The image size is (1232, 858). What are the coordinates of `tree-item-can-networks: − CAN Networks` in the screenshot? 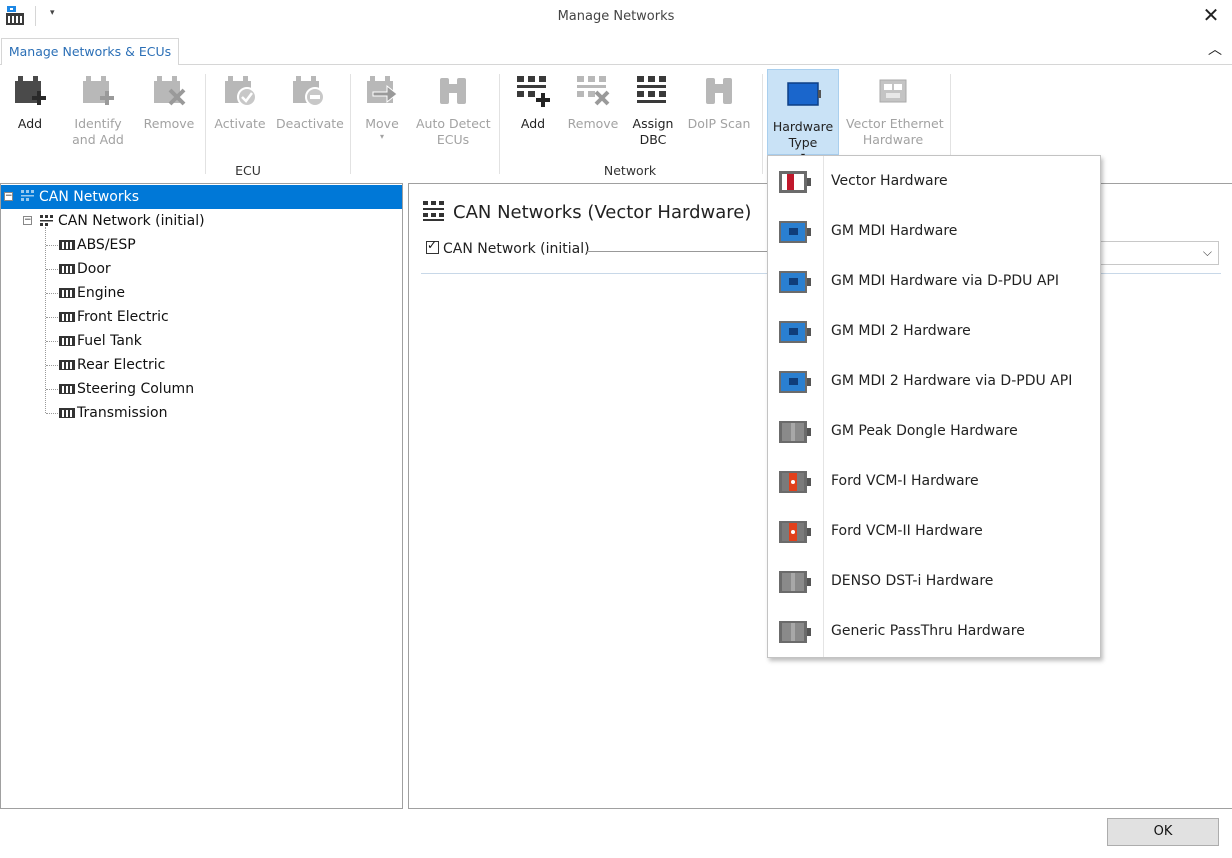 It's located at (201, 197).